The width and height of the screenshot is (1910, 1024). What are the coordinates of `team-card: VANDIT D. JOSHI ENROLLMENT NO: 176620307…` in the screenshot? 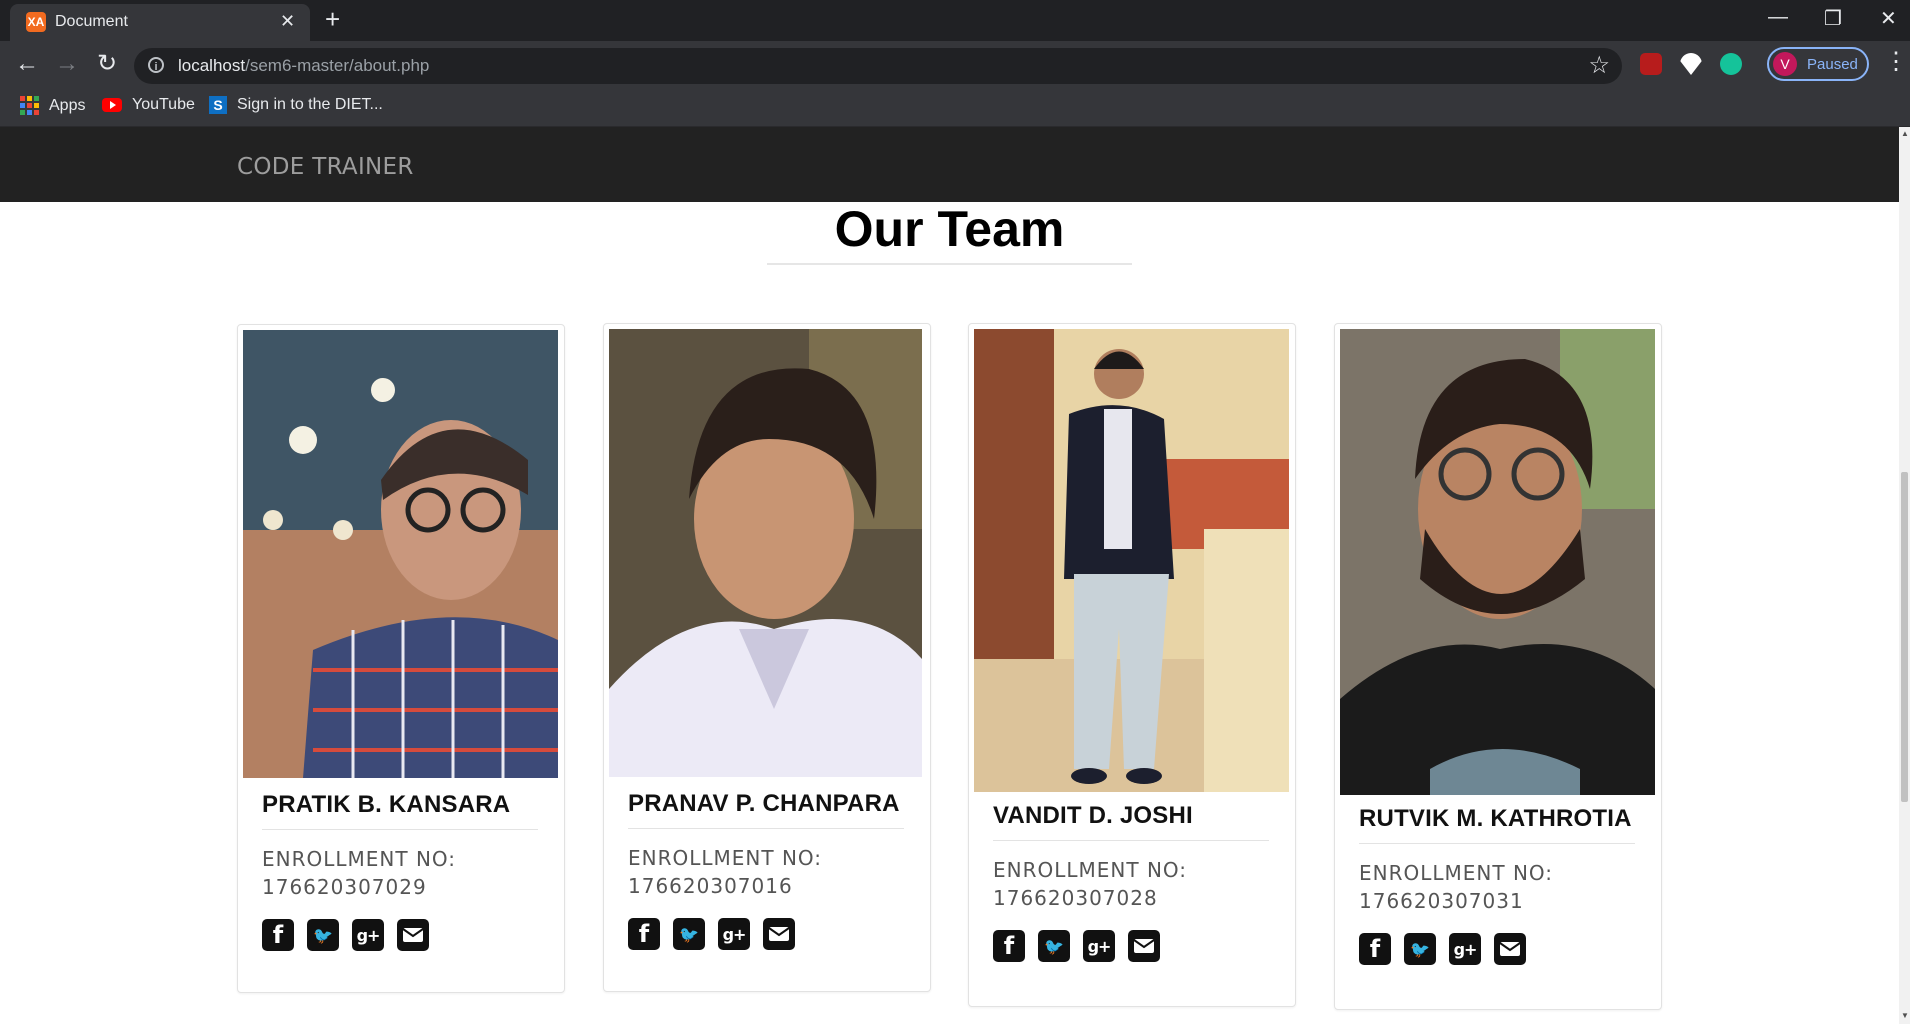 It's located at (1132, 665).